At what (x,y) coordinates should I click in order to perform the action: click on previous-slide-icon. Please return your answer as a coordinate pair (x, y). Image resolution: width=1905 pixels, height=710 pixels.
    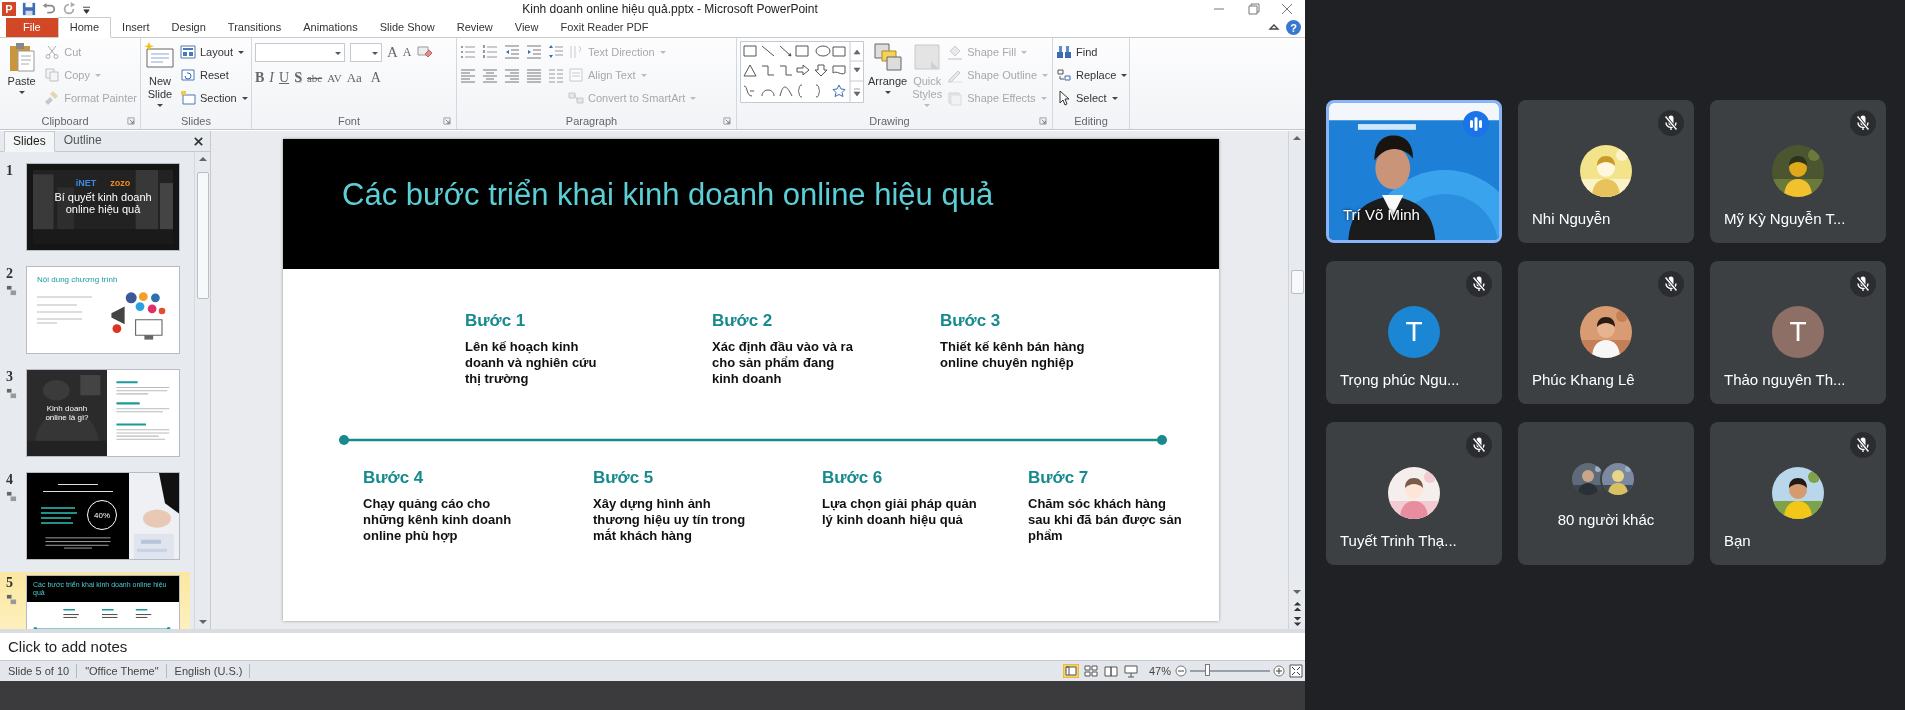
    Looking at the image, I should click on (1297, 606).